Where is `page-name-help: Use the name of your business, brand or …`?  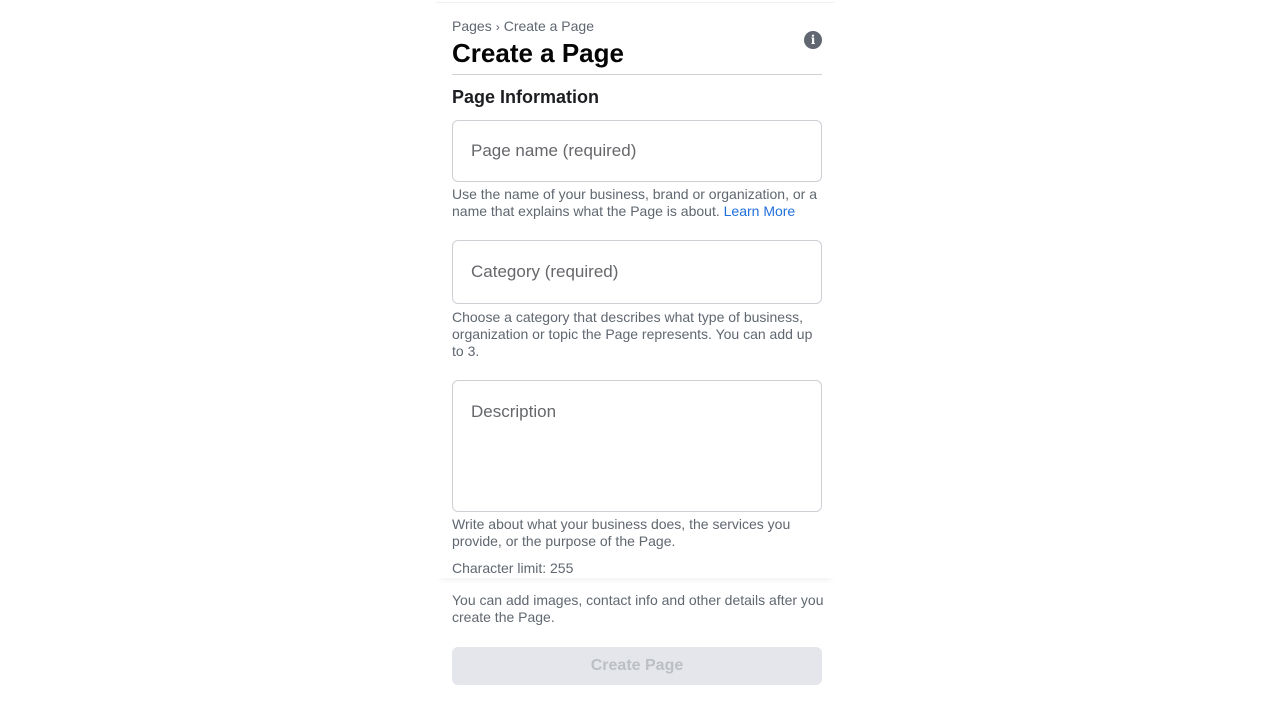
page-name-help: Use the name of your business, brand or … is located at coordinates (638, 203).